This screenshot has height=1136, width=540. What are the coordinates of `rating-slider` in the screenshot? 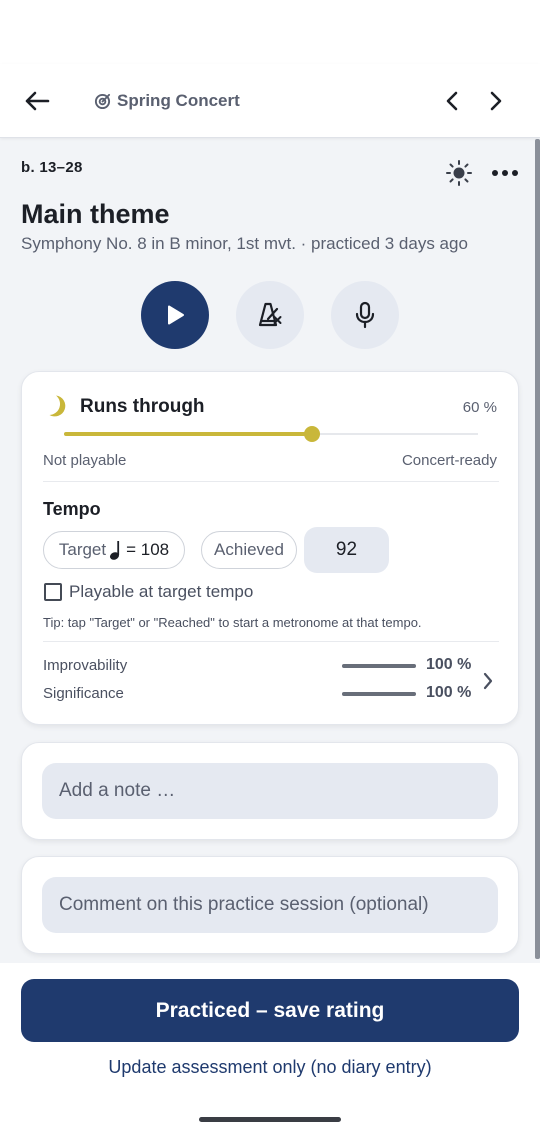 It's located at (271, 434).